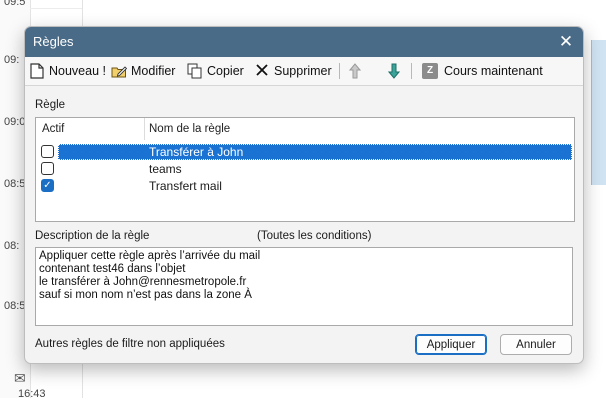  Describe the element at coordinates (53, 129) in the screenshot. I see `column-header-active: Actif` at that location.